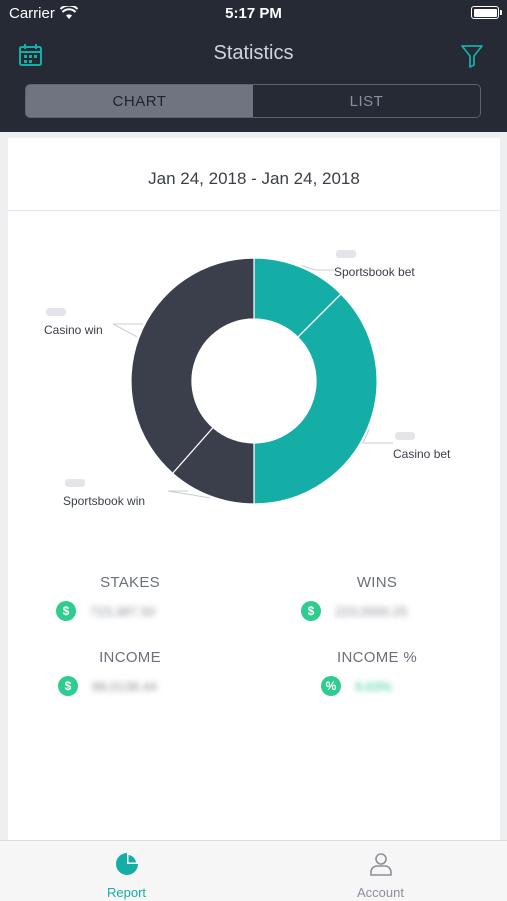 The image size is (507, 901). What do you see at coordinates (366, 101) in the screenshot?
I see `tab-list: LIST` at bounding box center [366, 101].